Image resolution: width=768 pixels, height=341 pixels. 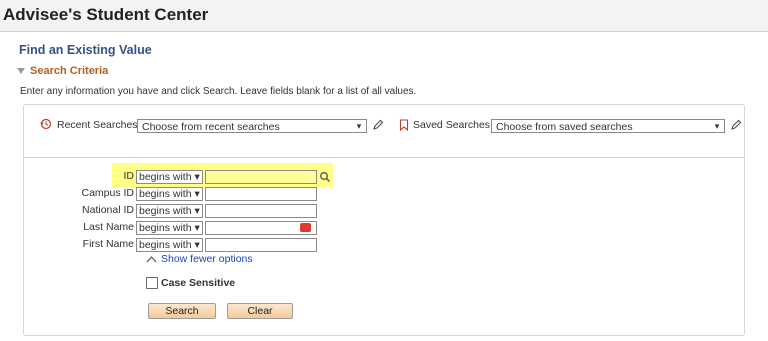 I want to click on search-button: Search, so click(x=182, y=311).